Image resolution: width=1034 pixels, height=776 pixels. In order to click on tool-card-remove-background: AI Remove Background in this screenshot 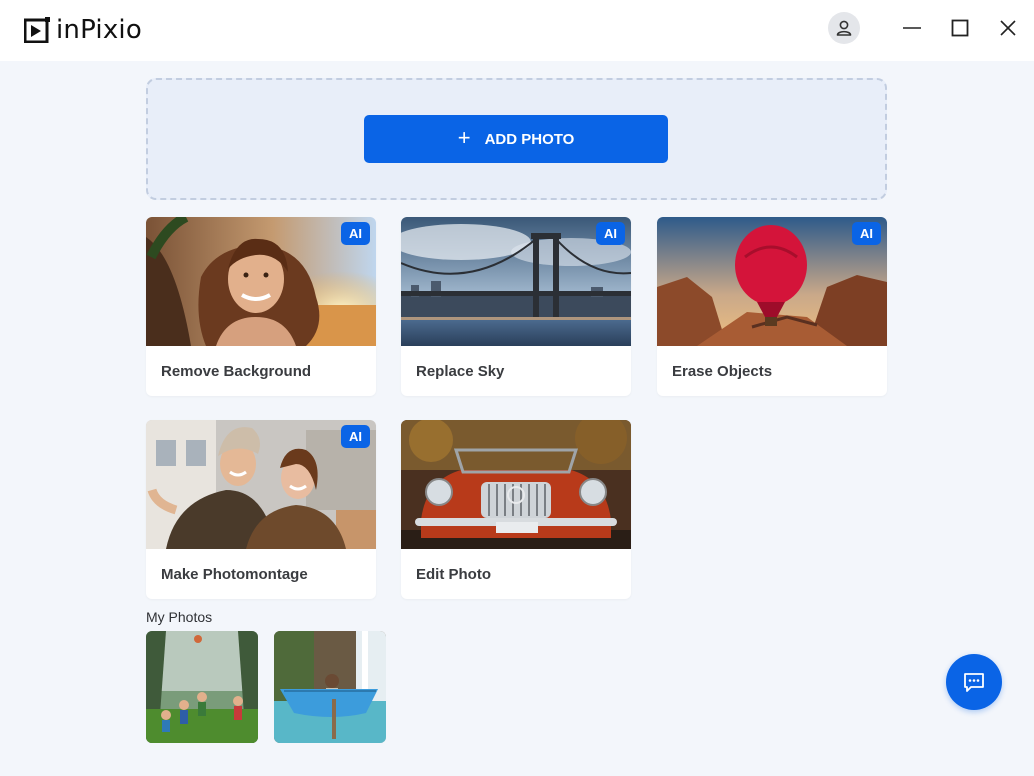, I will do `click(261, 306)`.